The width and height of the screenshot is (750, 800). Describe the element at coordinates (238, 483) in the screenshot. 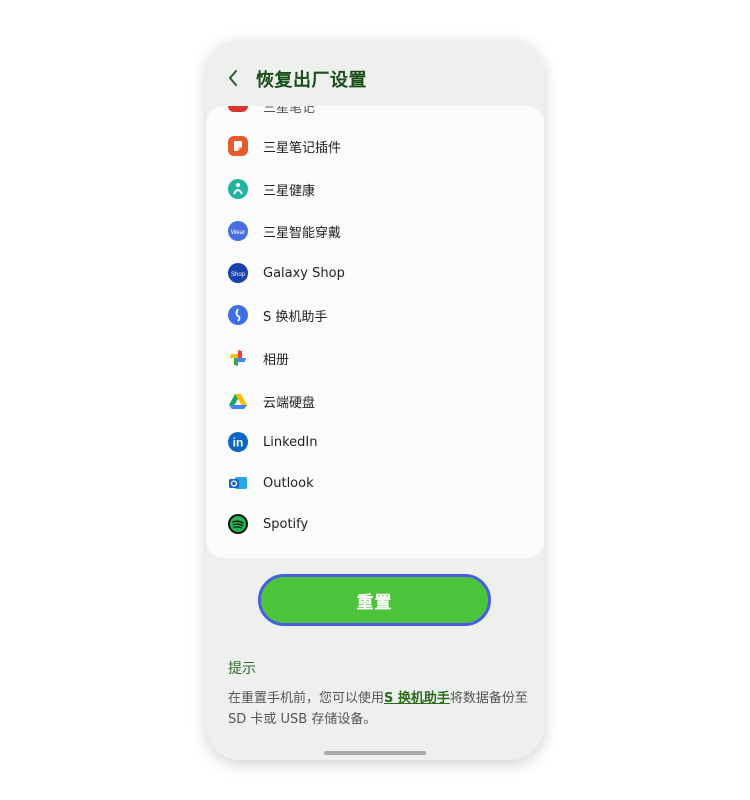

I see `outlook-icon` at that location.